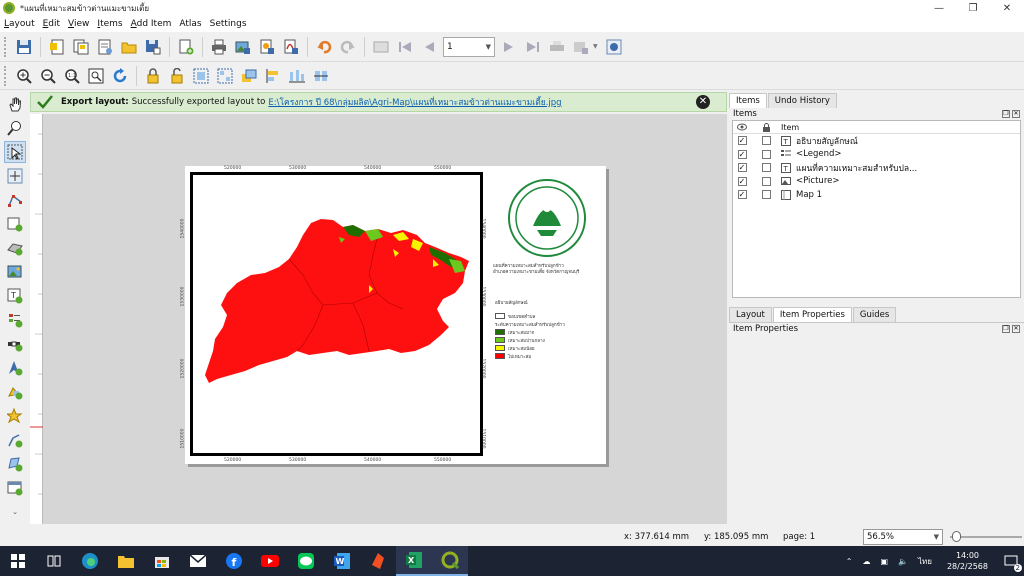 The width and height of the screenshot is (1024, 576). Describe the element at coordinates (153, 47) in the screenshot. I see `save-template-button` at that location.